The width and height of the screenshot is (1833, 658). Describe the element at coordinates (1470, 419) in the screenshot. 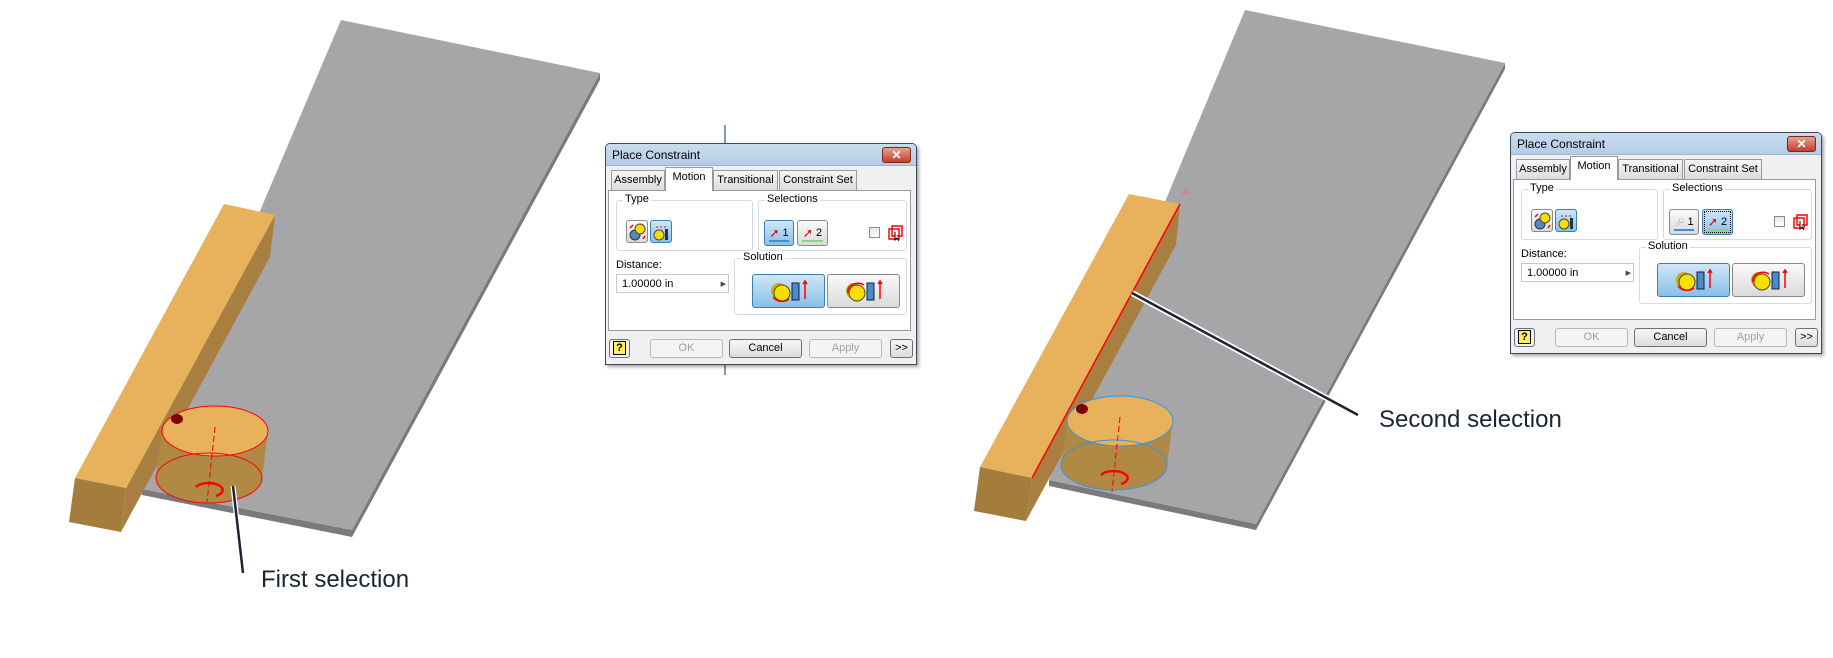

I see `caption-second-selection: Second selection` at that location.